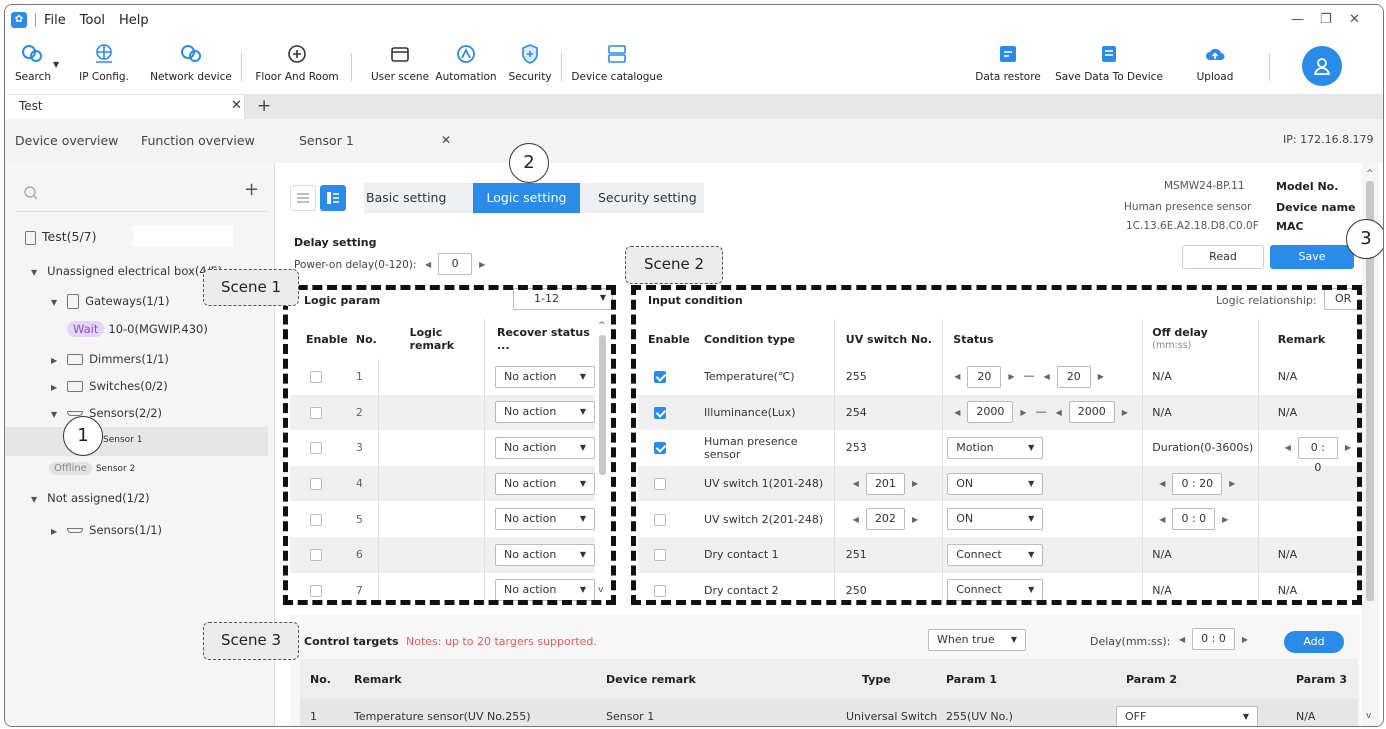 The width and height of the screenshot is (1386, 729). I want to click on tree-not-assigned: ▼ Not assigned(1/2), so click(90, 498).